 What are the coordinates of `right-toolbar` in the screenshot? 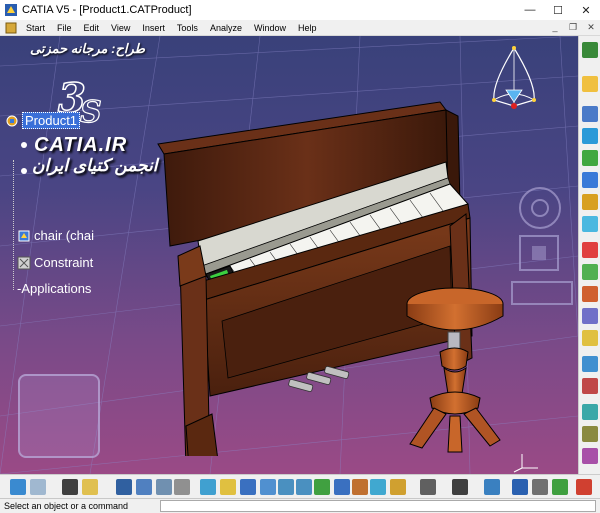 It's located at (589, 255).